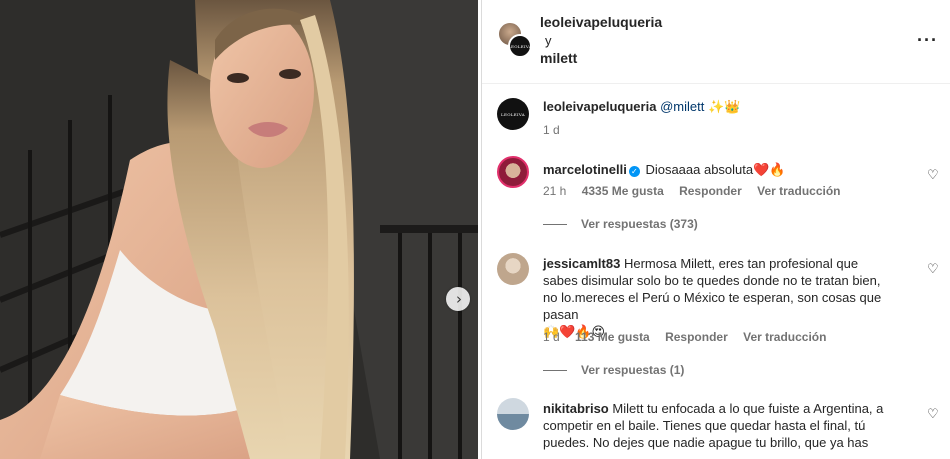  Describe the element at coordinates (585, 169) in the screenshot. I see `comment-username: marcelotinelli` at that location.